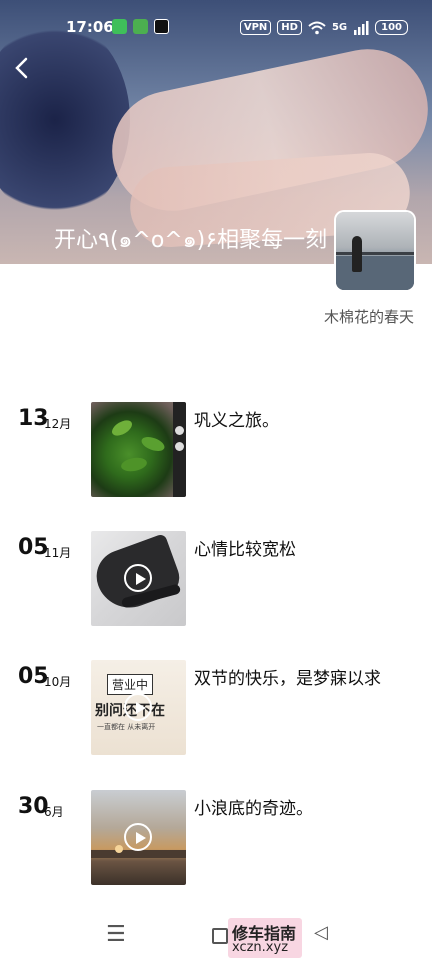  What do you see at coordinates (339, 27) in the screenshot?
I see `network-type: 5G` at bounding box center [339, 27].